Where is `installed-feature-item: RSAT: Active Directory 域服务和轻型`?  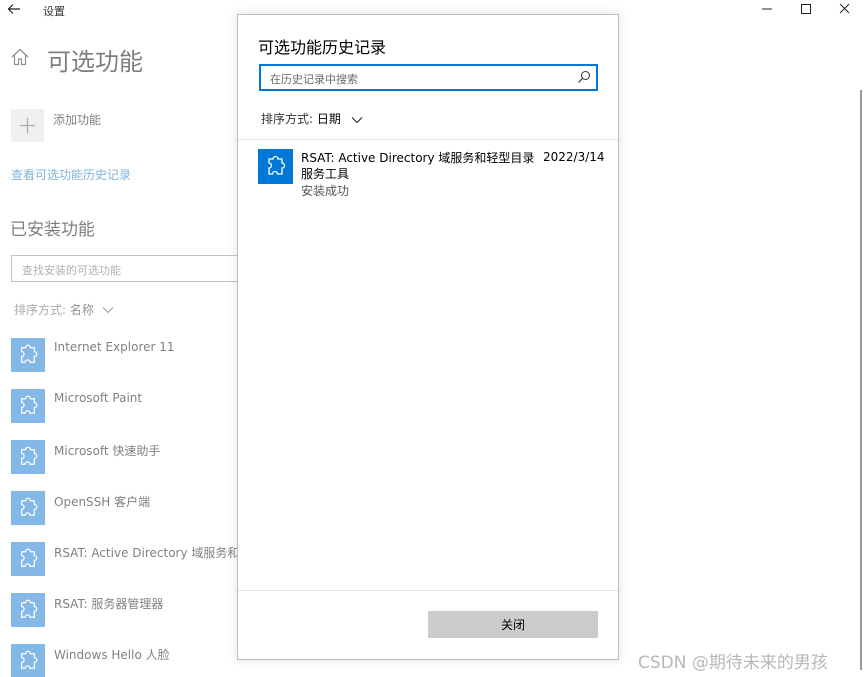 installed-feature-item: RSAT: Active Directory 域服务和轻型 is located at coordinates (137, 559).